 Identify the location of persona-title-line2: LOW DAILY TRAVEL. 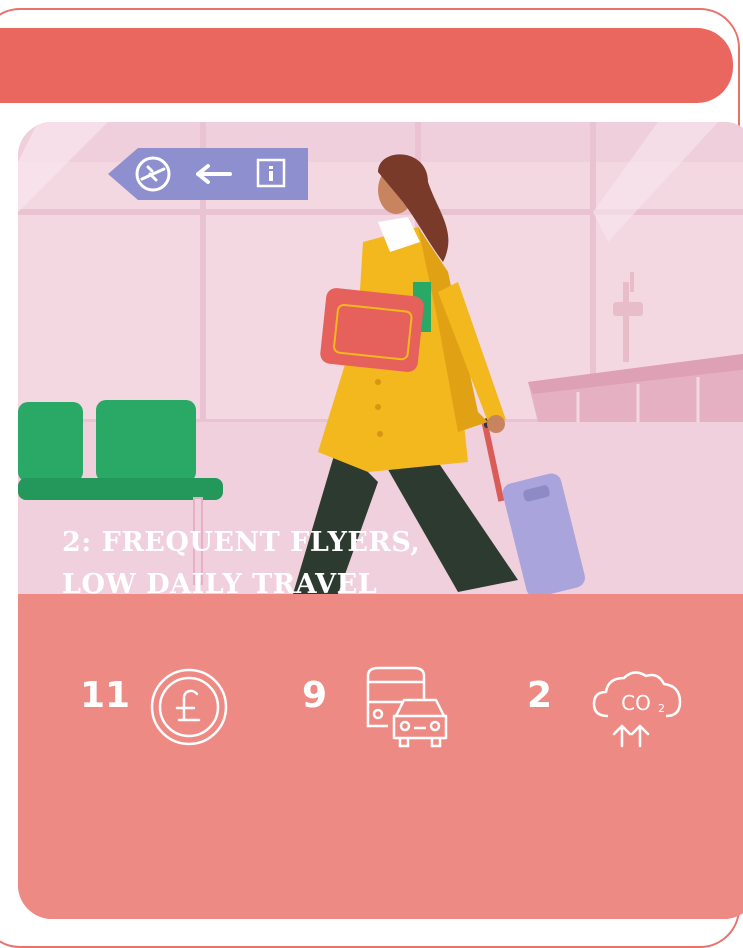
(220, 584).